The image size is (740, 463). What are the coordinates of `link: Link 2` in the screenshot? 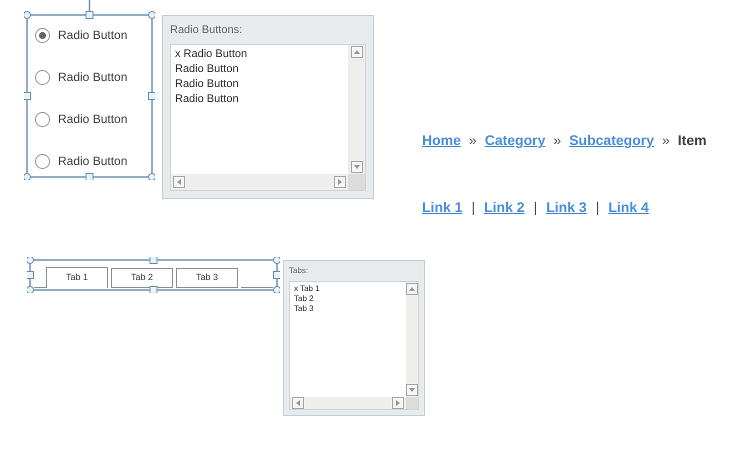 It's located at (504, 207).